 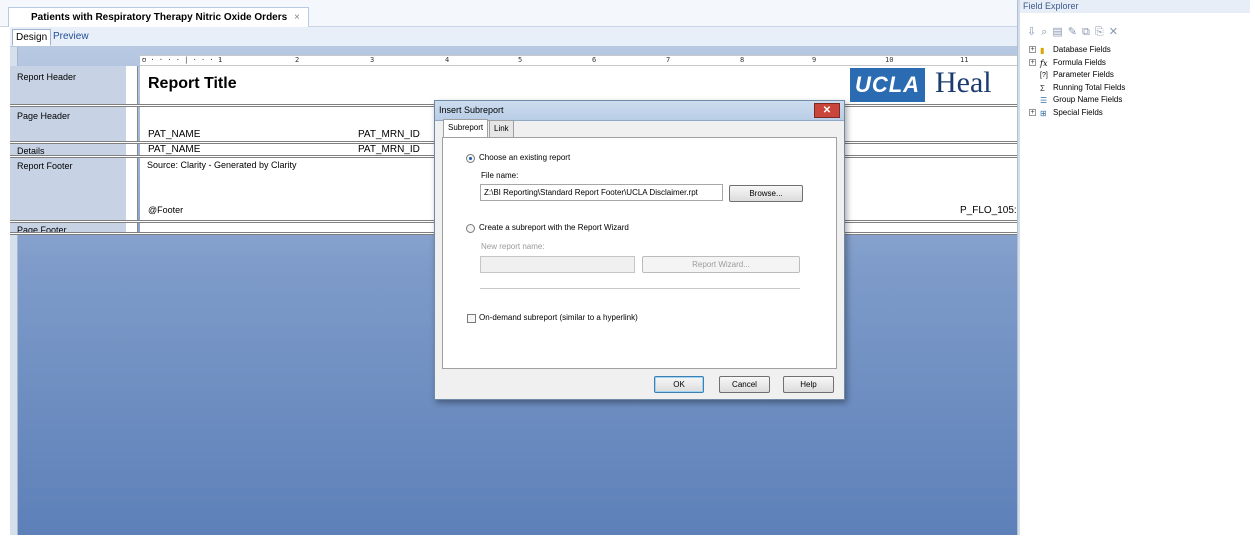 What do you see at coordinates (1044, 100) in the screenshot?
I see `group-icon: ☰` at bounding box center [1044, 100].